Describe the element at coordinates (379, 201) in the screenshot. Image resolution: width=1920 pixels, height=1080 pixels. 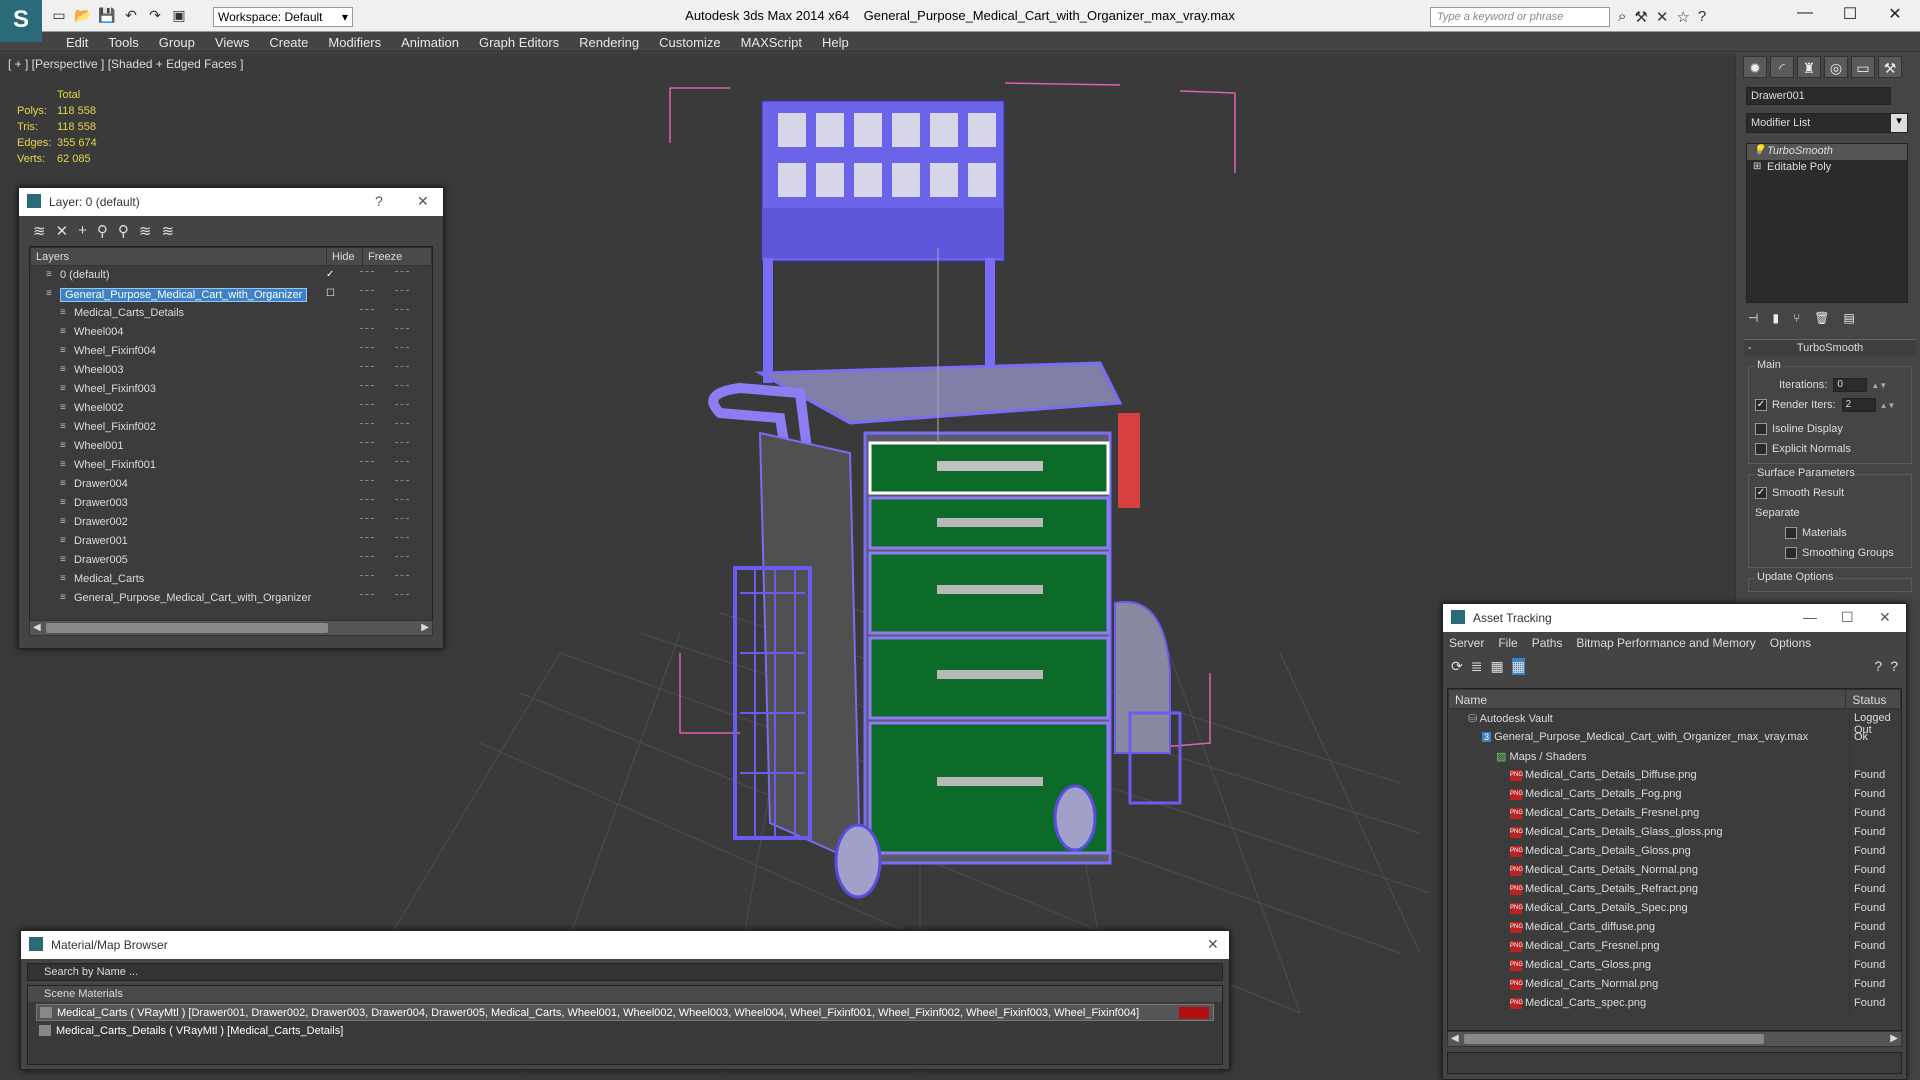
I see `help-icon: ?` at that location.